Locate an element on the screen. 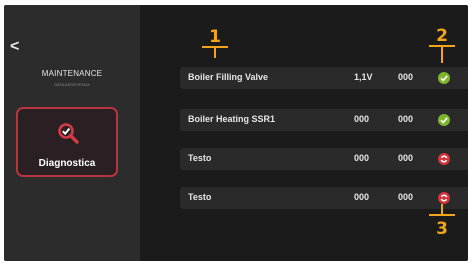 The width and height of the screenshot is (473, 267). diagnostics-label: Diagnostica is located at coordinates (67, 163).